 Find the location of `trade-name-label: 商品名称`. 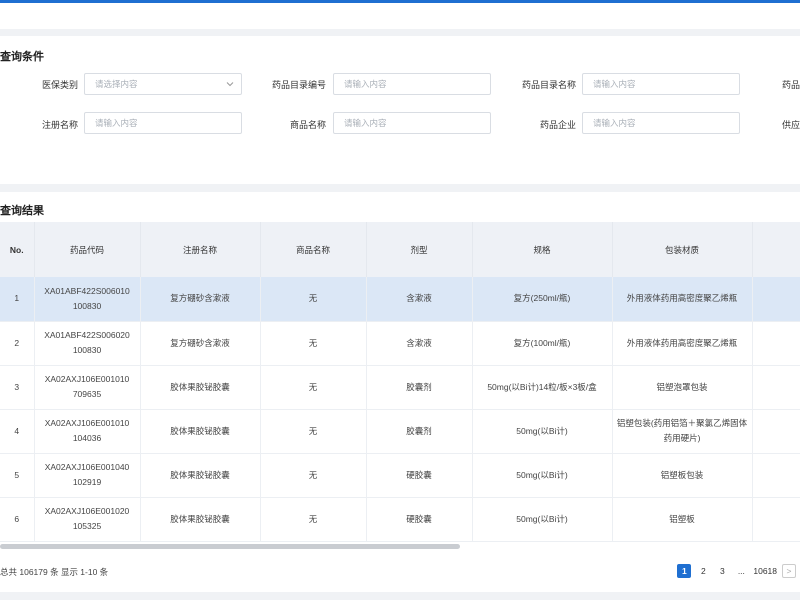

trade-name-label: 商品名称 is located at coordinates (307, 125).